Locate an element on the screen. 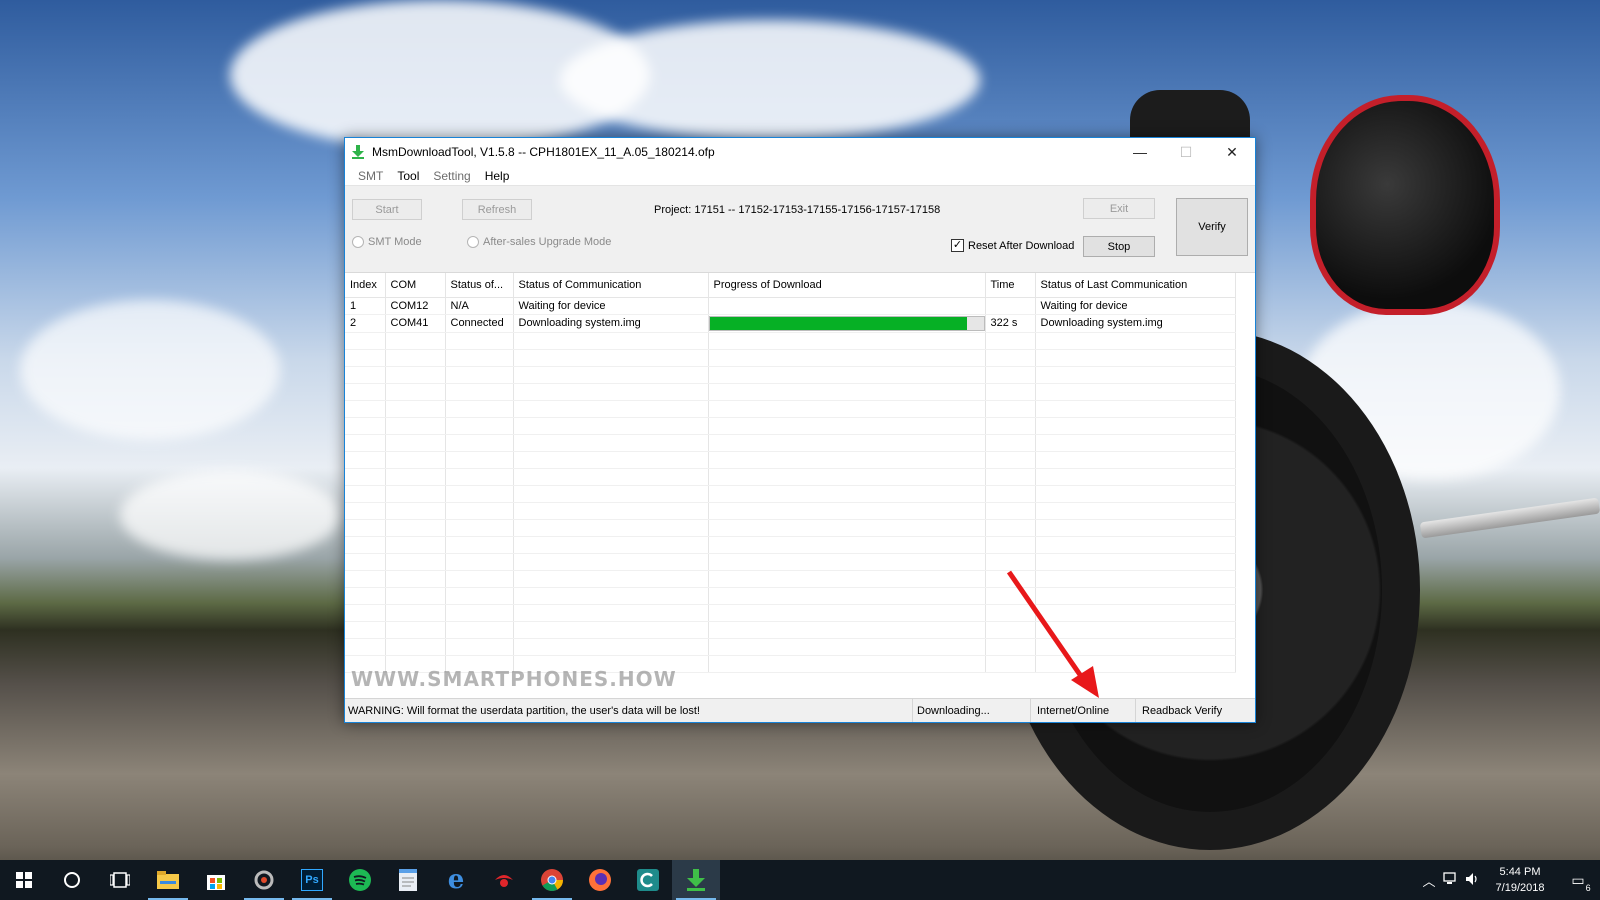  notification-center-icon: ▭ 6 is located at coordinates (1578, 882).